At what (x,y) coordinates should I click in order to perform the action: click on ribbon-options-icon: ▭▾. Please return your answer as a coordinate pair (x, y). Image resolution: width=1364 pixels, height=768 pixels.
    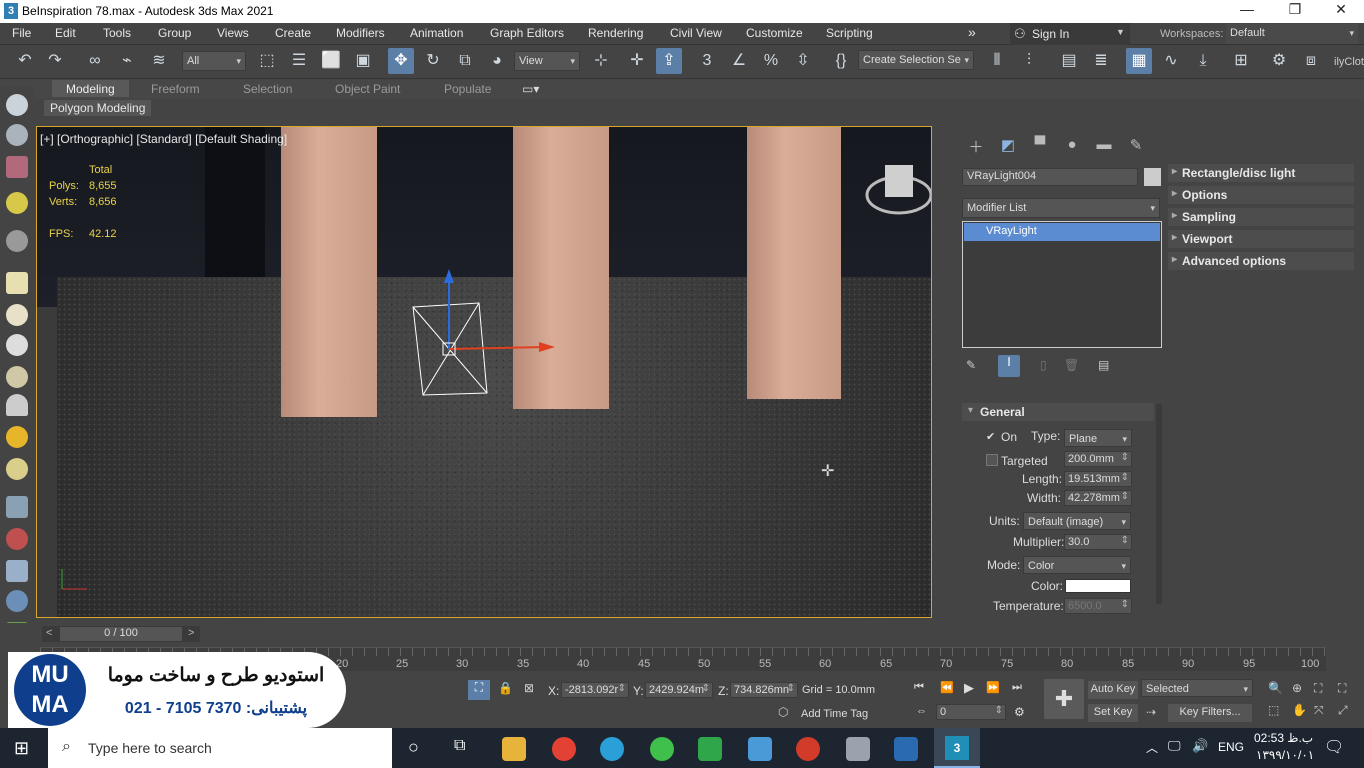
    Looking at the image, I should click on (530, 89).